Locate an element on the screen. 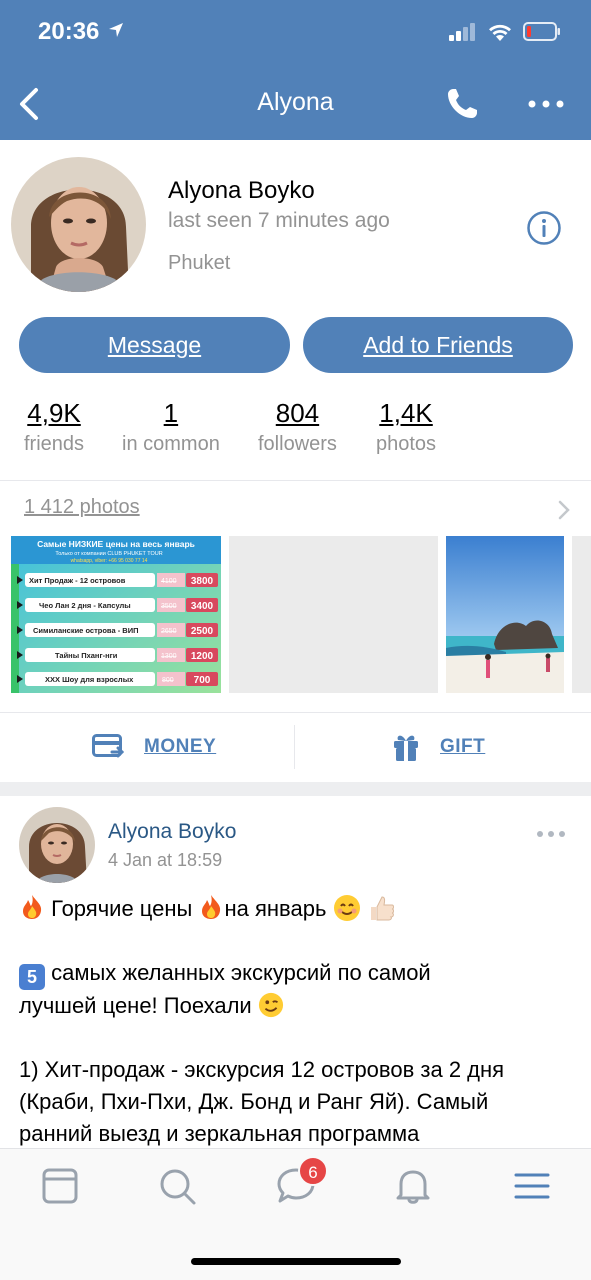 This screenshot has width=591, height=1280. tab-search is located at coordinates (177, 1186).